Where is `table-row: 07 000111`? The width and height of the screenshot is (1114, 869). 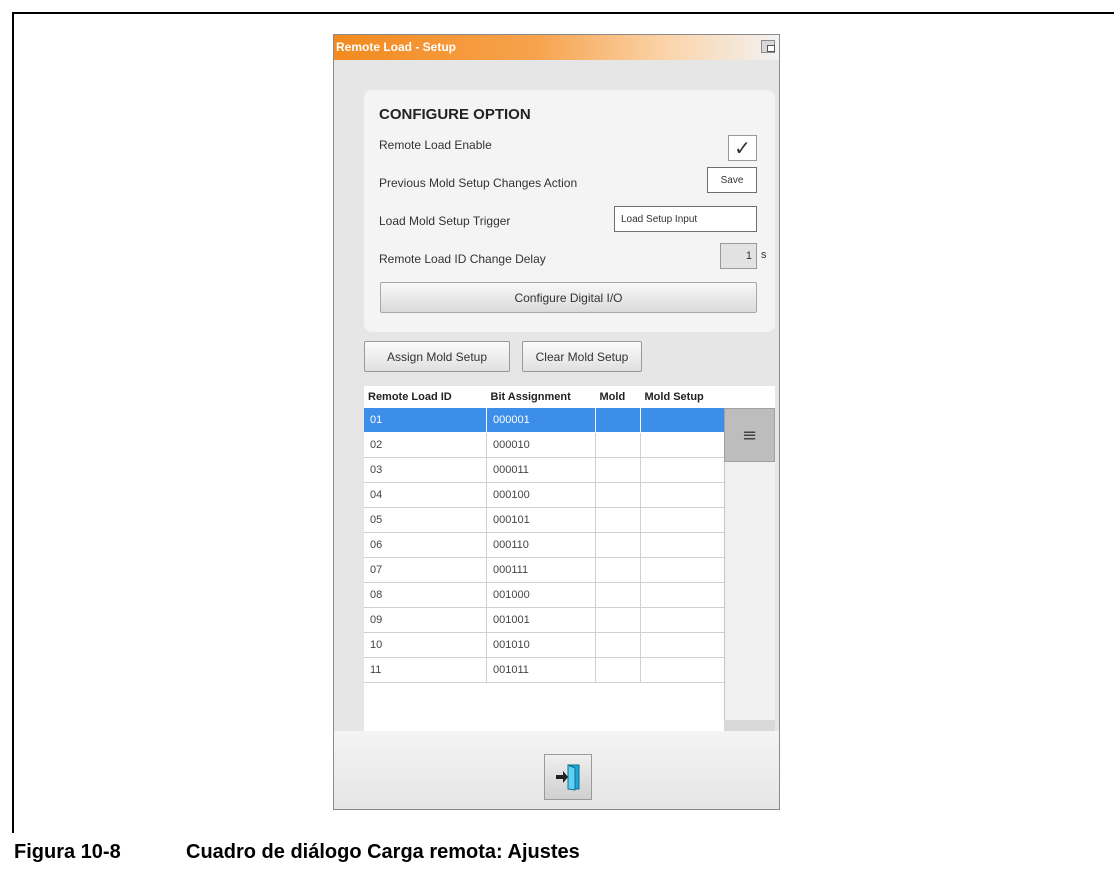 table-row: 07 000111 is located at coordinates (545, 570).